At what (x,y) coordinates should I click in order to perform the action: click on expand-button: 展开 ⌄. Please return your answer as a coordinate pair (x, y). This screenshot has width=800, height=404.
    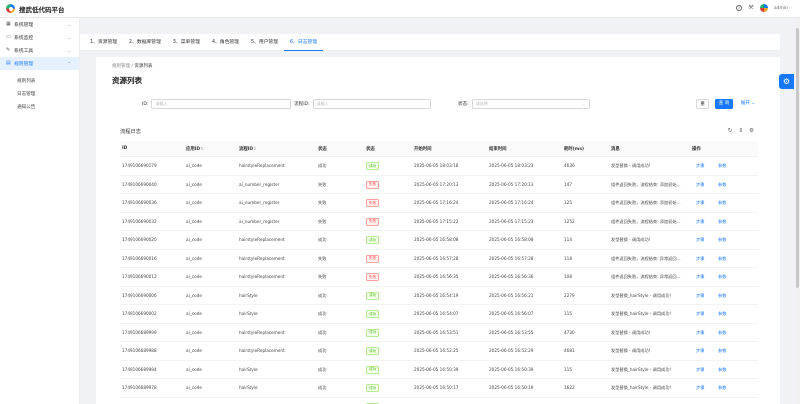
    Looking at the image, I should click on (748, 104).